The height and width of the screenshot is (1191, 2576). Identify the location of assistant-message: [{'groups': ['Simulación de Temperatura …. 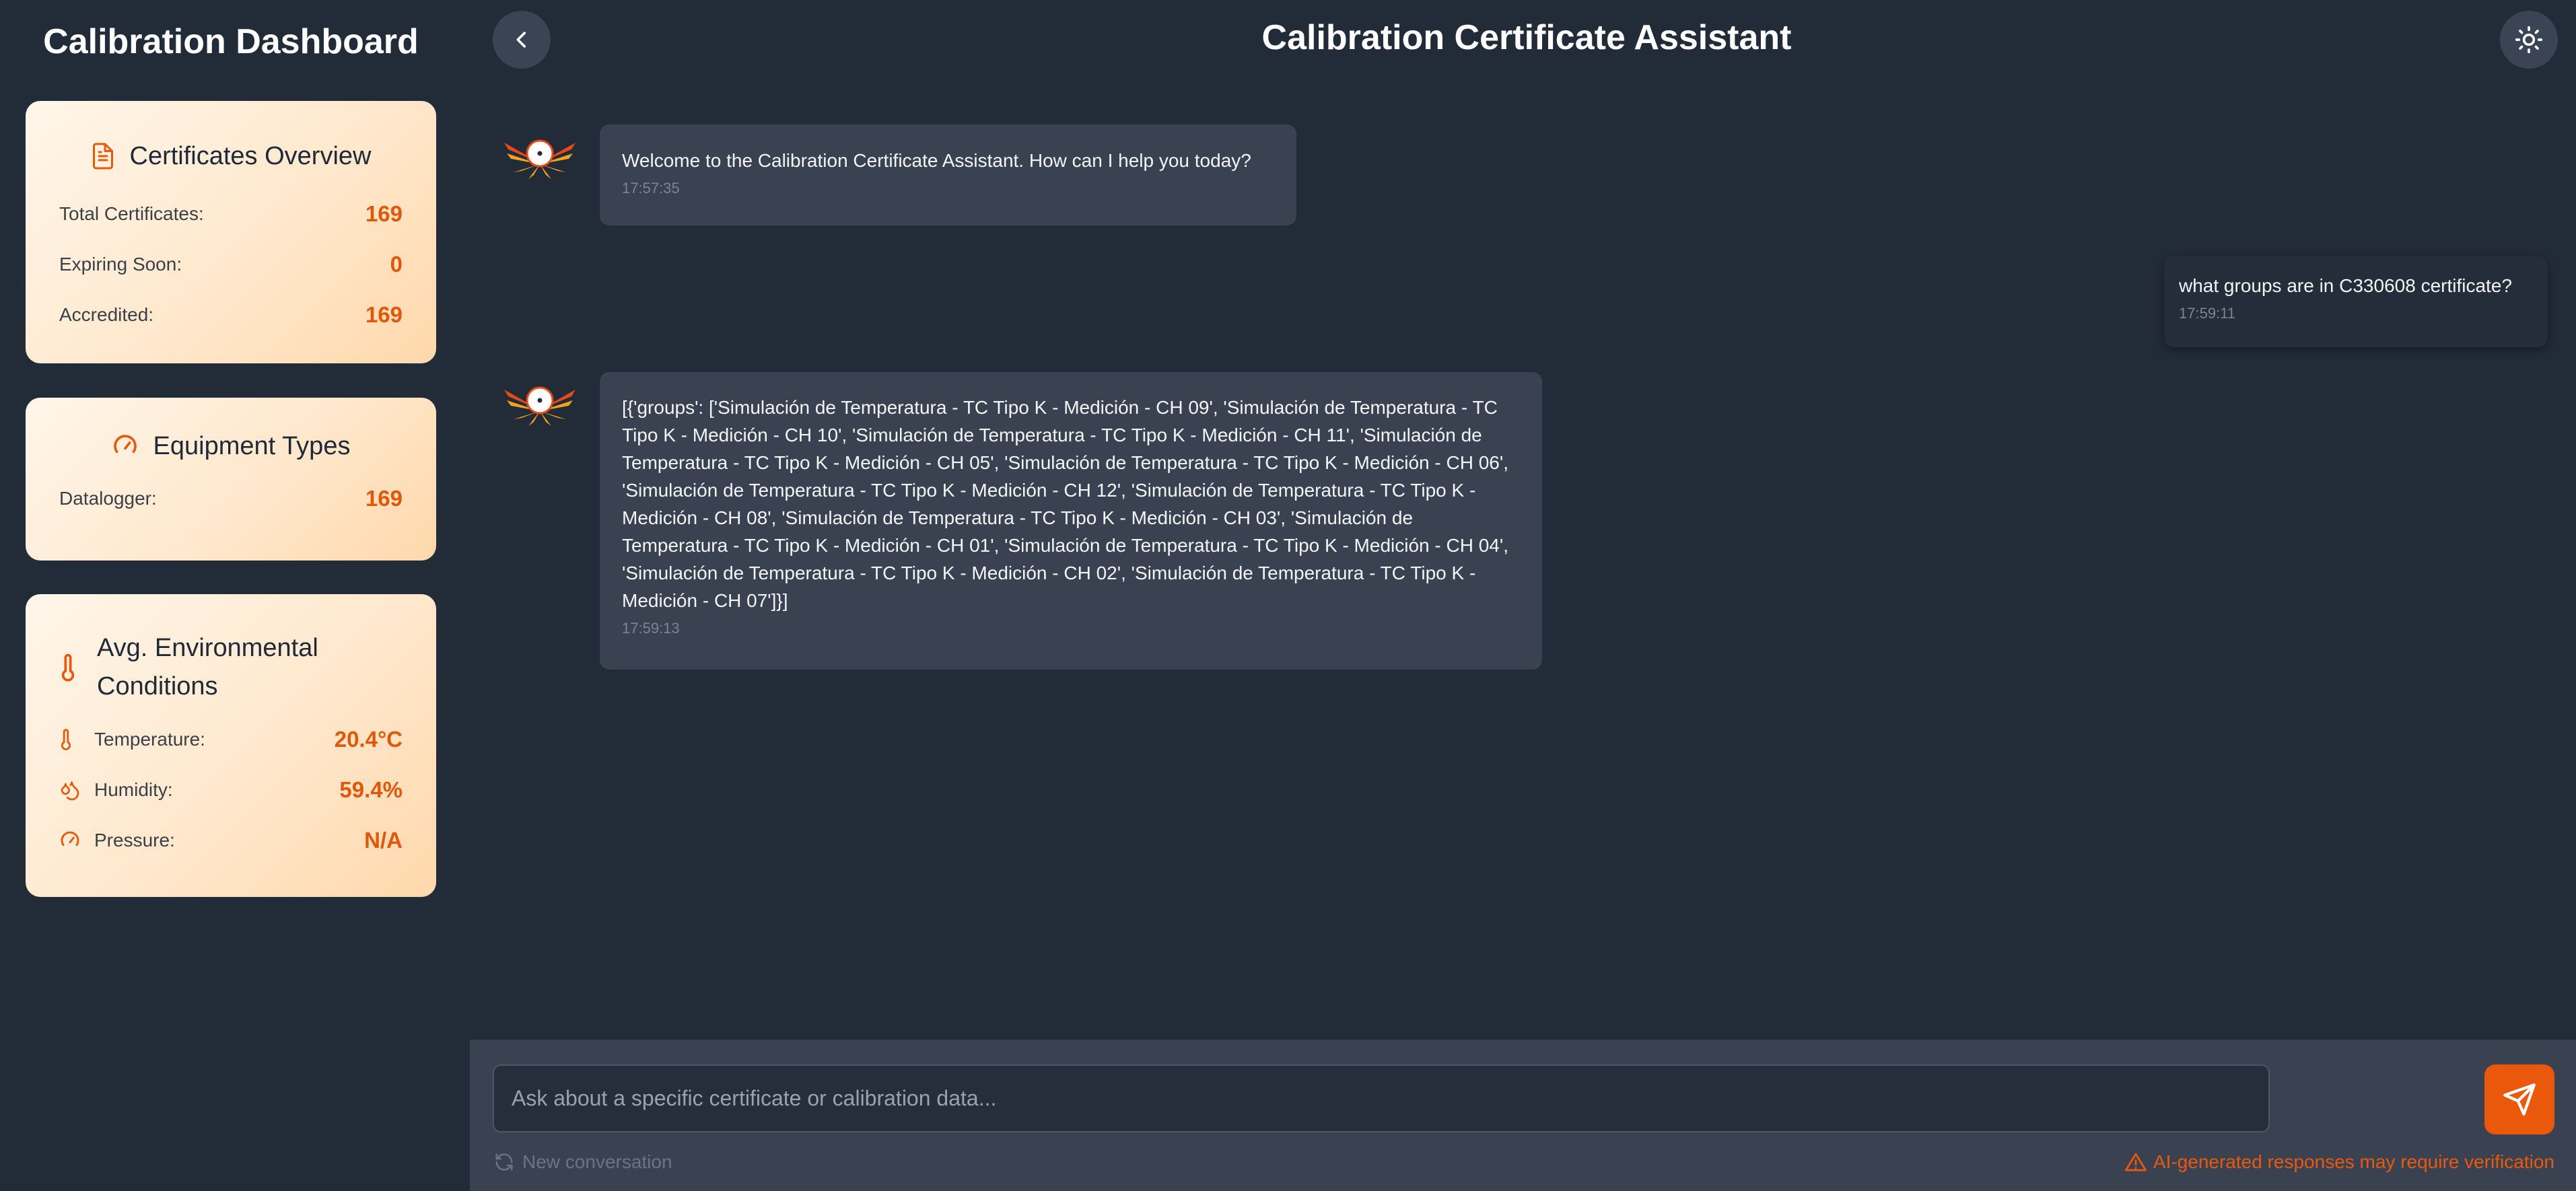
(1071, 521).